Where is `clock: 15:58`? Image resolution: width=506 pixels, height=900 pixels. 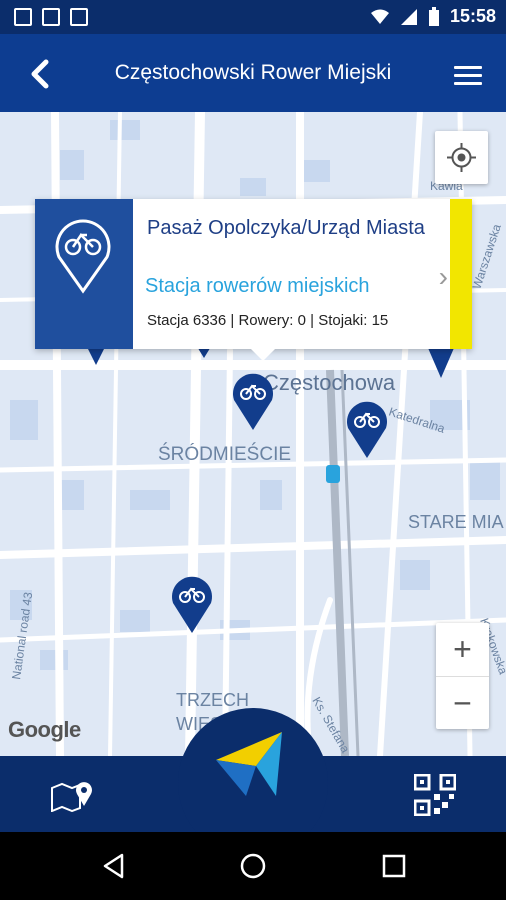 clock: 15:58 is located at coordinates (472, 16).